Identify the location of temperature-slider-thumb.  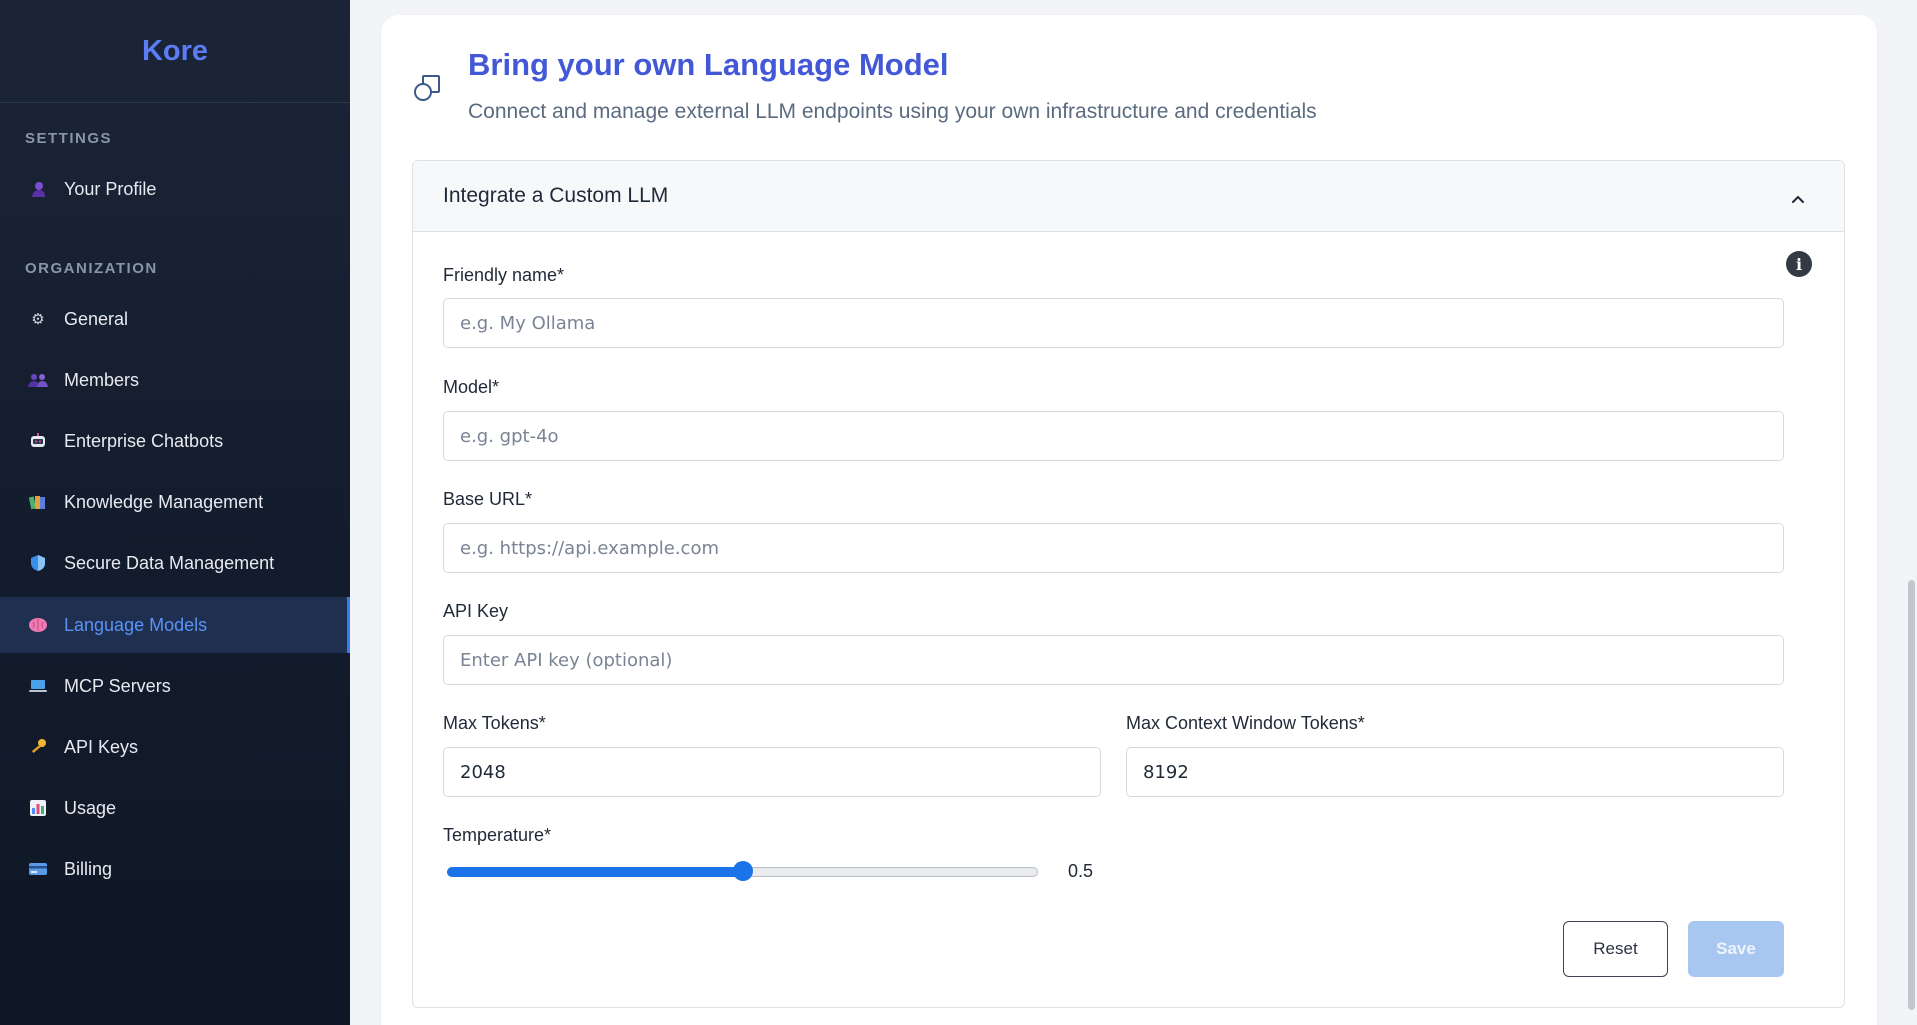
(742, 871).